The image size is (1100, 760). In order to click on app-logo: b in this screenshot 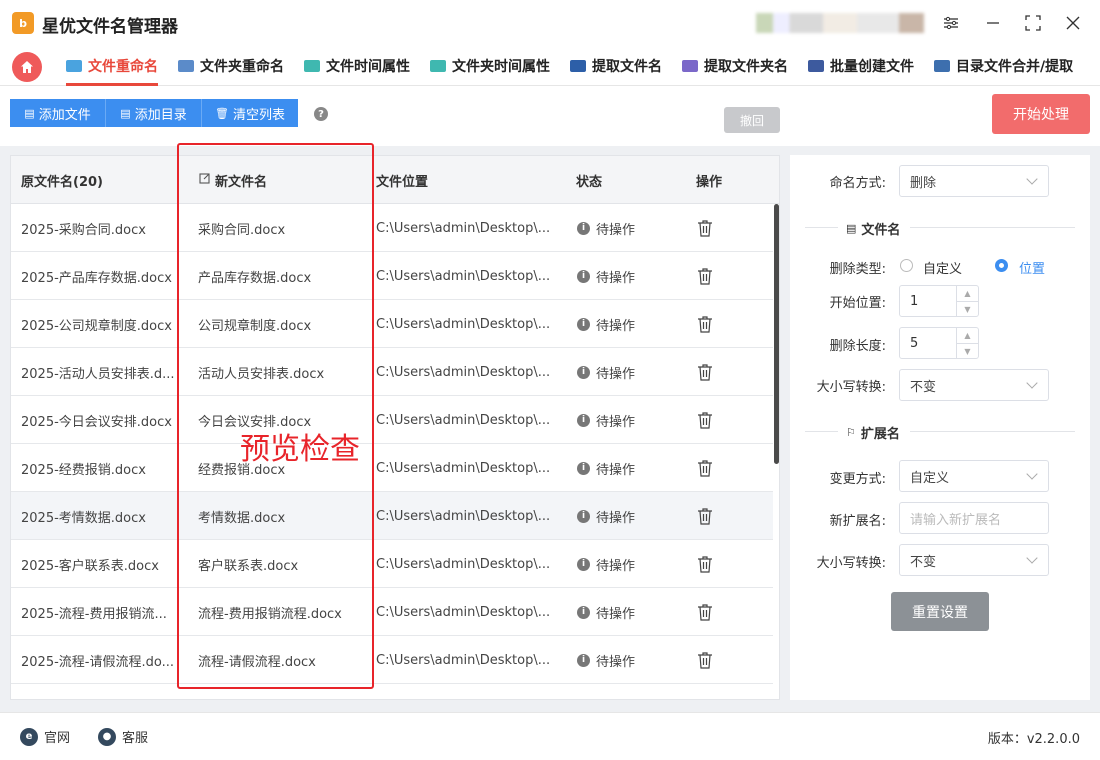, I will do `click(23, 23)`.